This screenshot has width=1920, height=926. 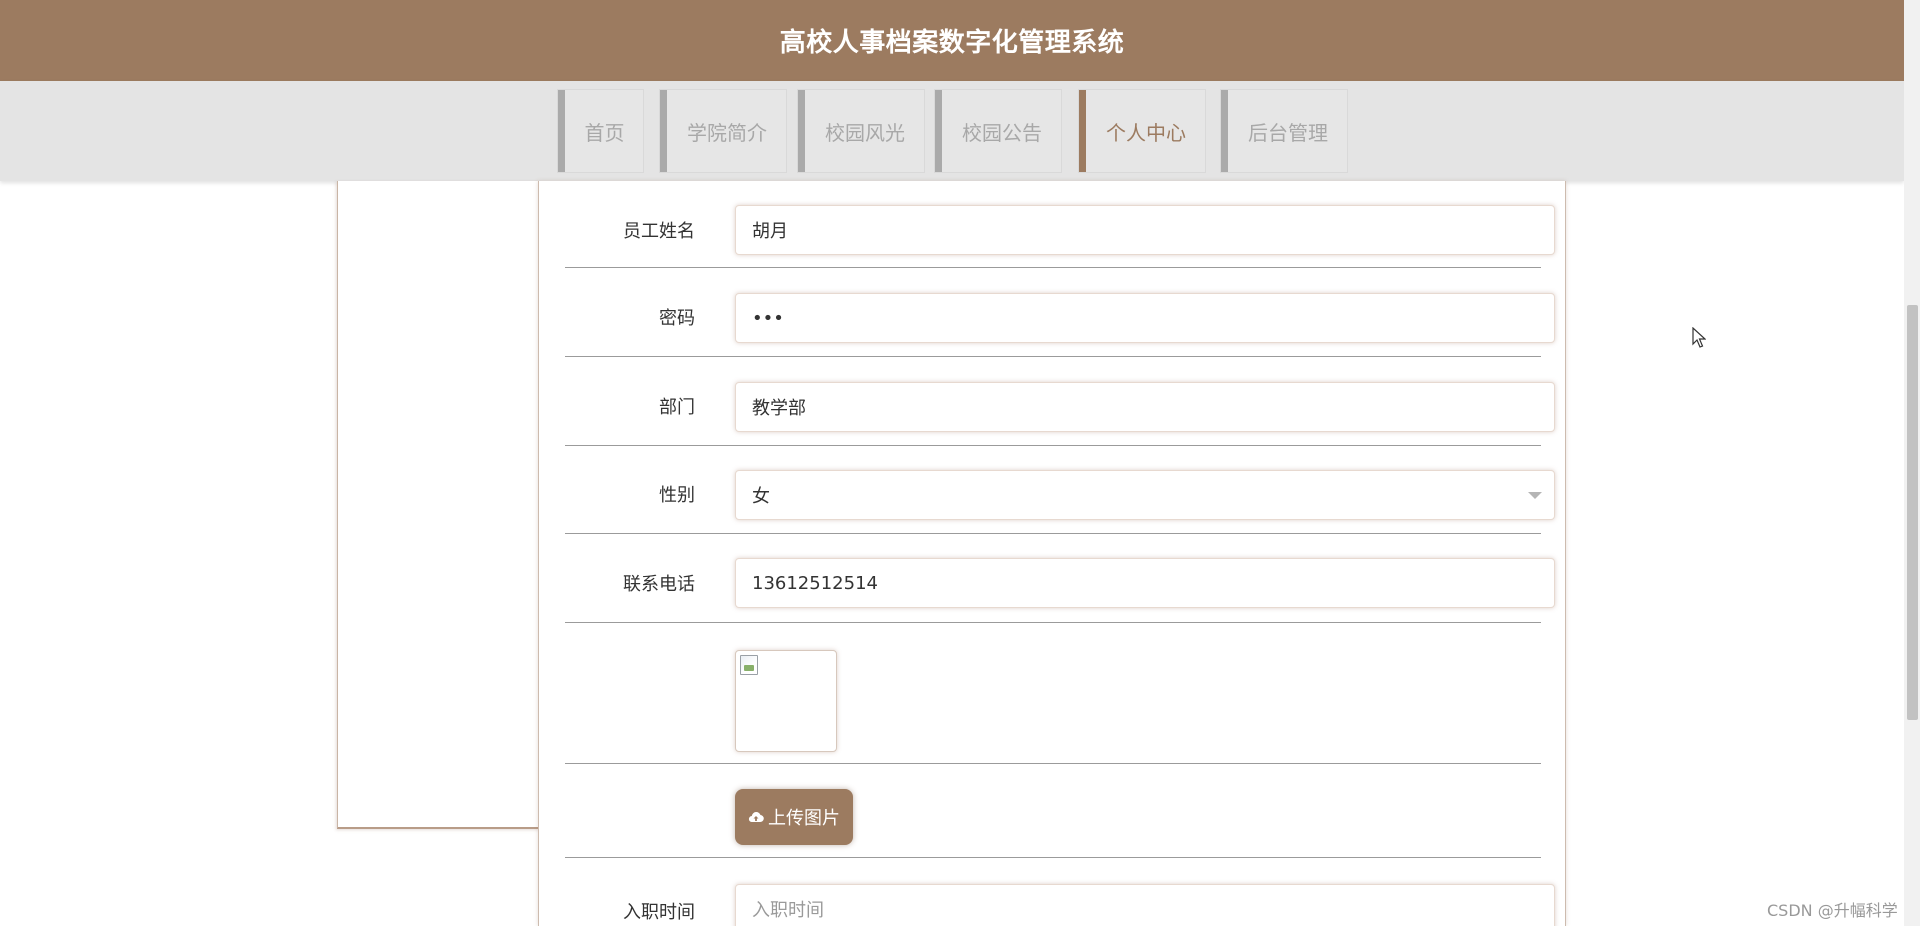 What do you see at coordinates (659, 584) in the screenshot?
I see `phone-label: 联系电话` at bounding box center [659, 584].